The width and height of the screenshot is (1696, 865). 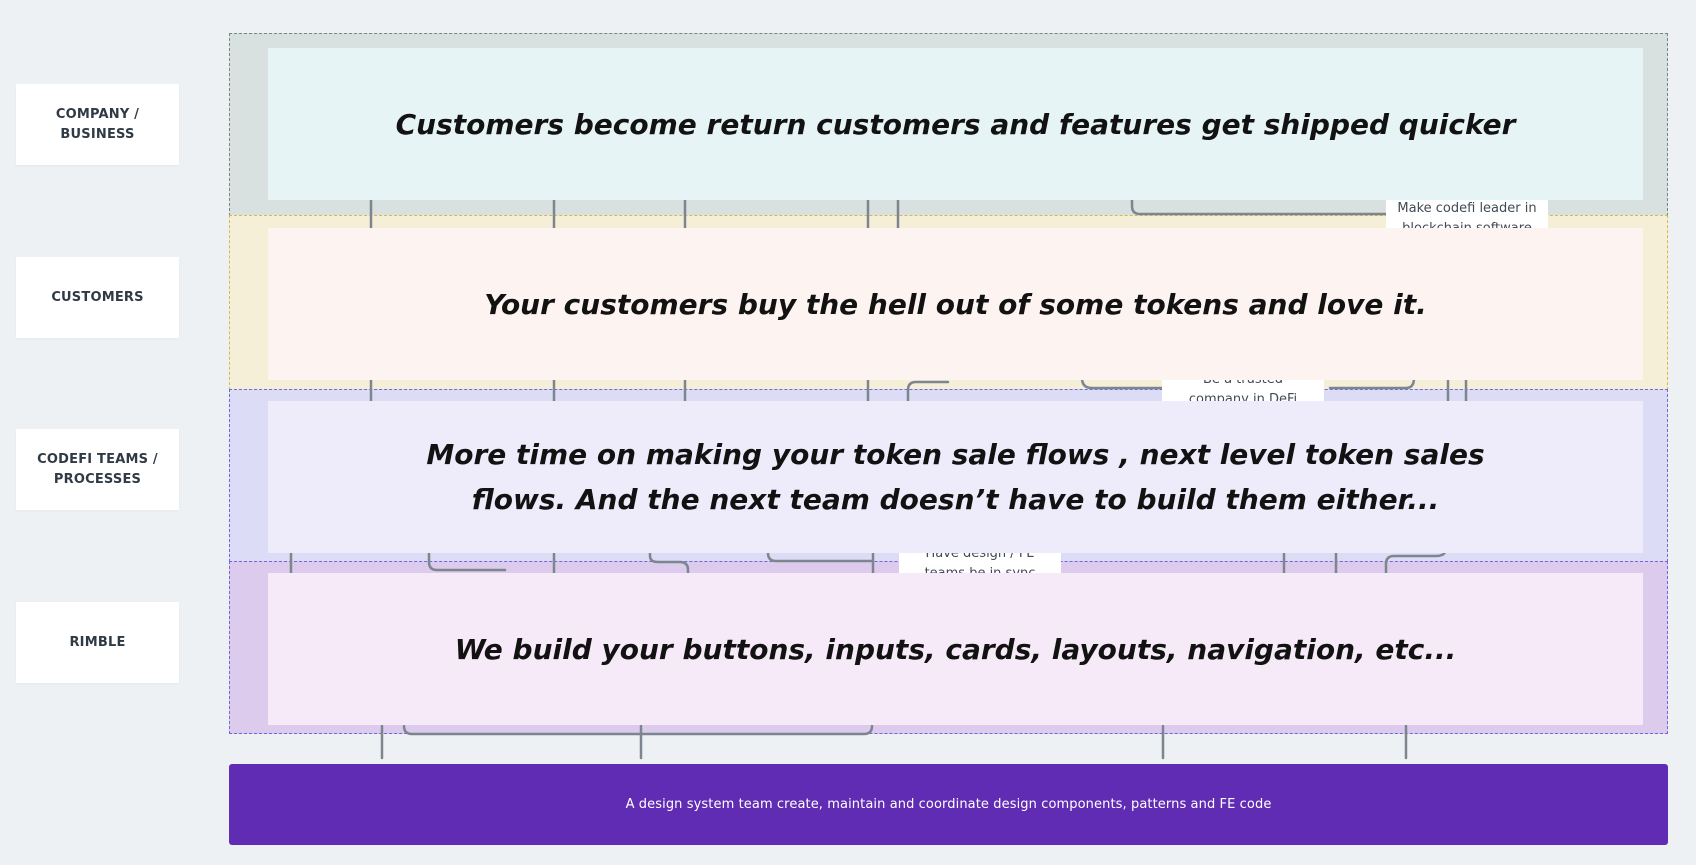 What do you see at coordinates (97, 469) in the screenshot?
I see `row-label-codefi-teams-processes: CODEFI TEAMS / PROCESSES` at bounding box center [97, 469].